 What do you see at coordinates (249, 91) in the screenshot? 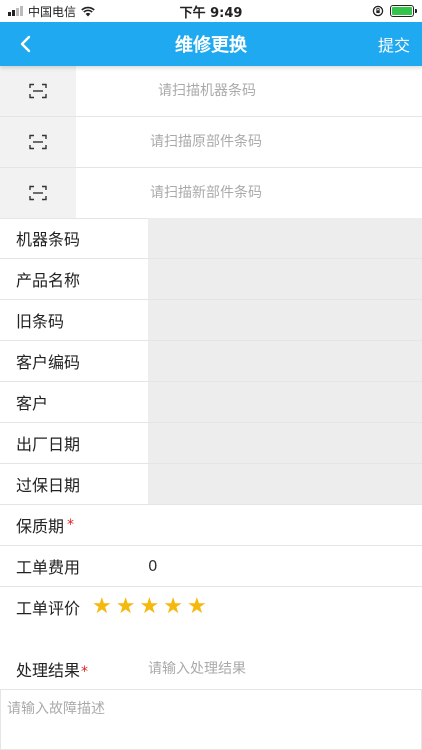
I see `machine-barcode-input` at bounding box center [249, 91].